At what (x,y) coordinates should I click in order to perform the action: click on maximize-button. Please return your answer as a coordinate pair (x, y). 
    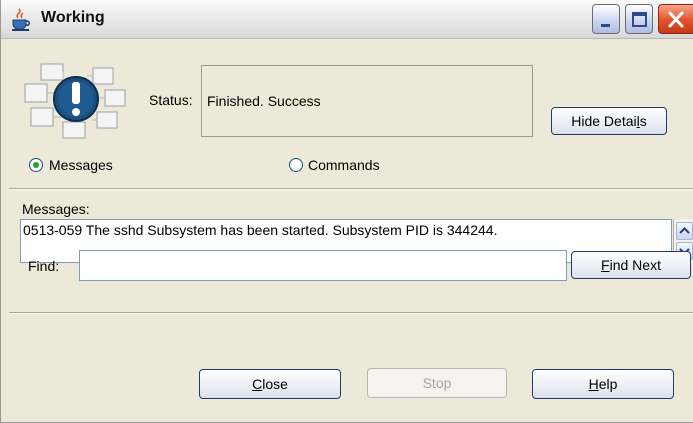
    Looking at the image, I should click on (639, 19).